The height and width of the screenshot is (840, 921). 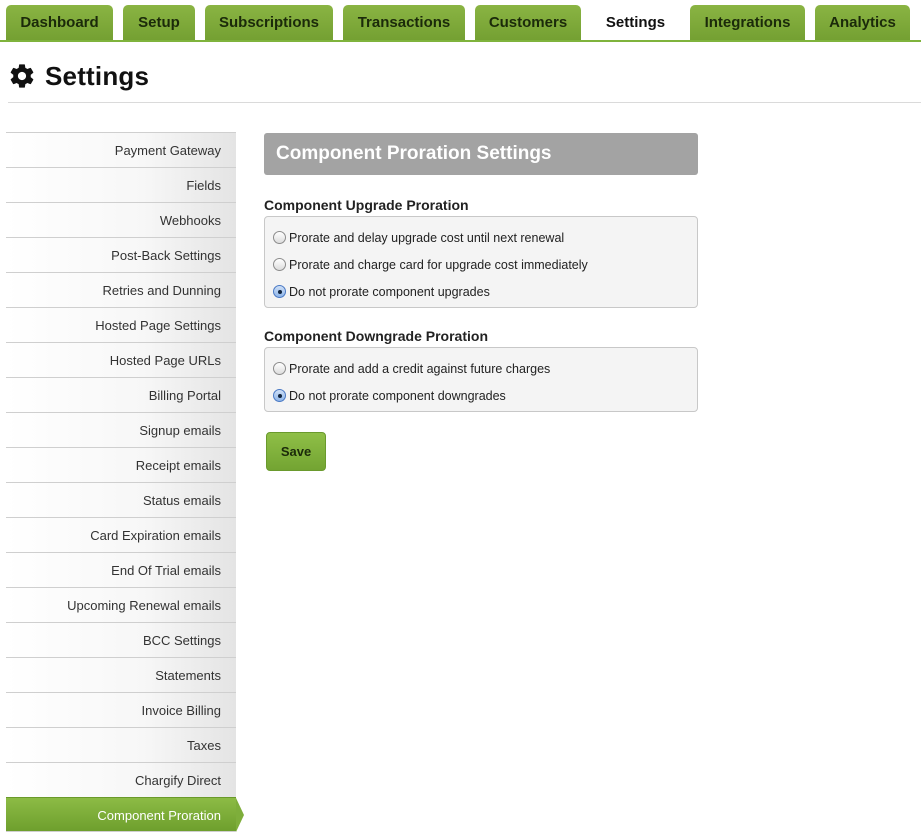 I want to click on sidebar-item-invoice-billing: Invoice Billing, so click(x=121, y=709).